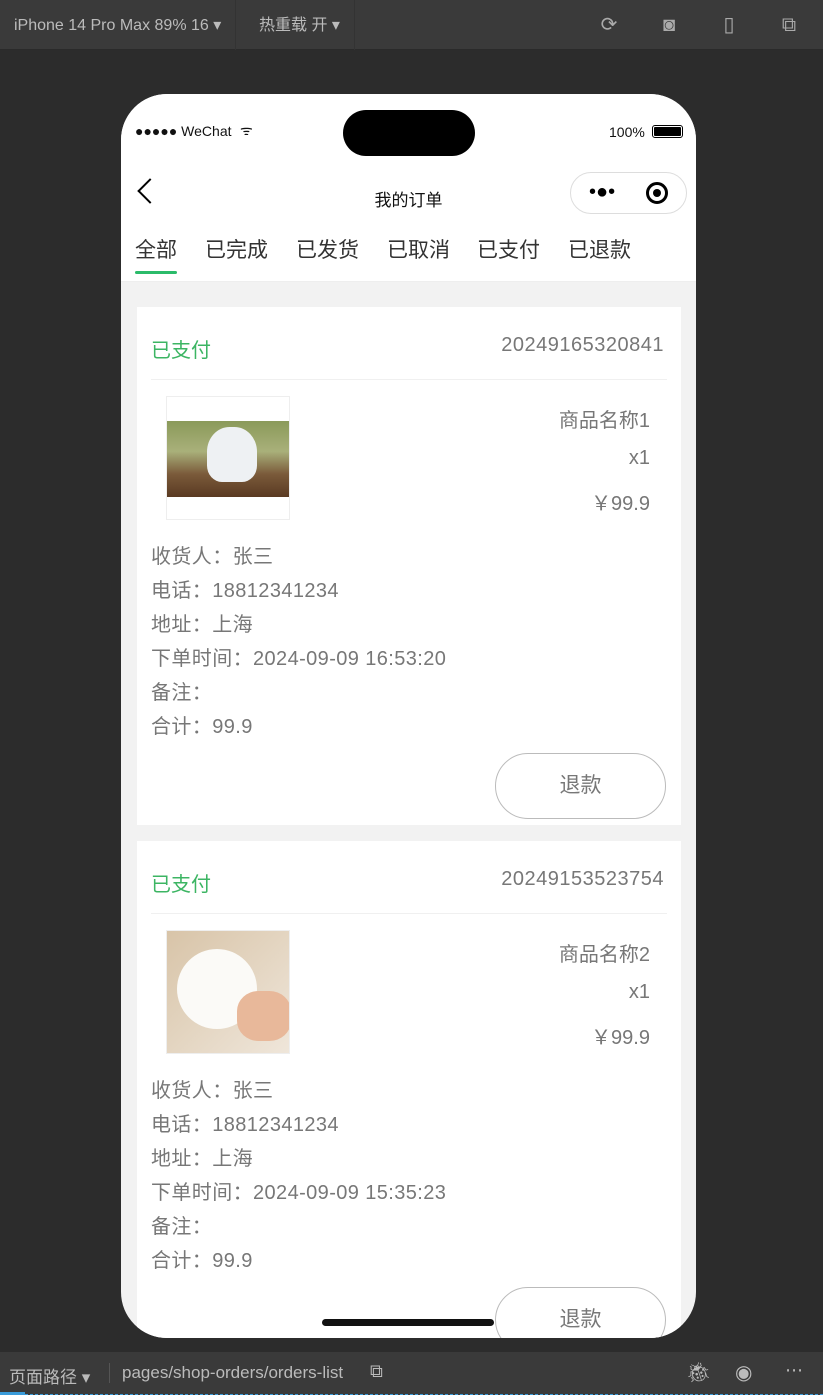 This screenshot has width=823, height=1395. Describe the element at coordinates (628, 193) in the screenshot. I see `capsule-menu: •●•` at that location.